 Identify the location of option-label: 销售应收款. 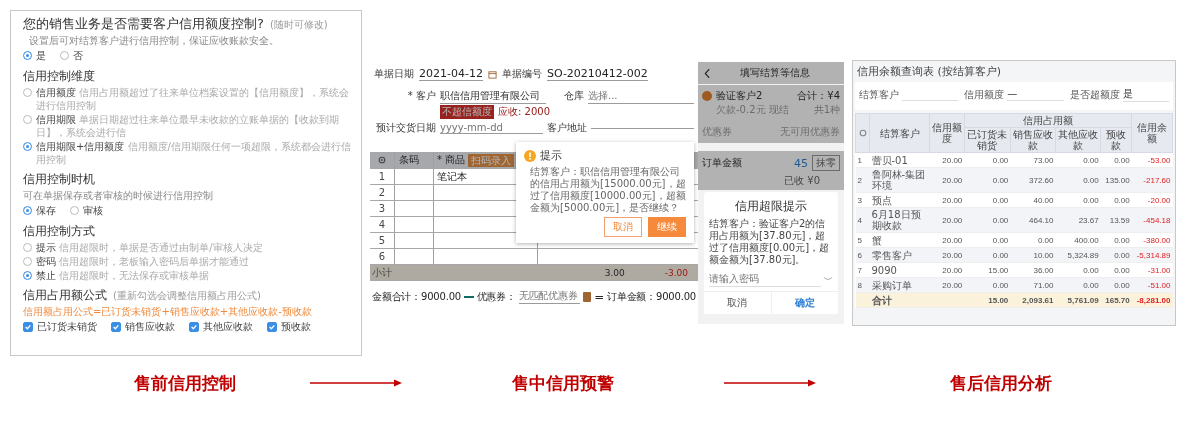
(150, 326).